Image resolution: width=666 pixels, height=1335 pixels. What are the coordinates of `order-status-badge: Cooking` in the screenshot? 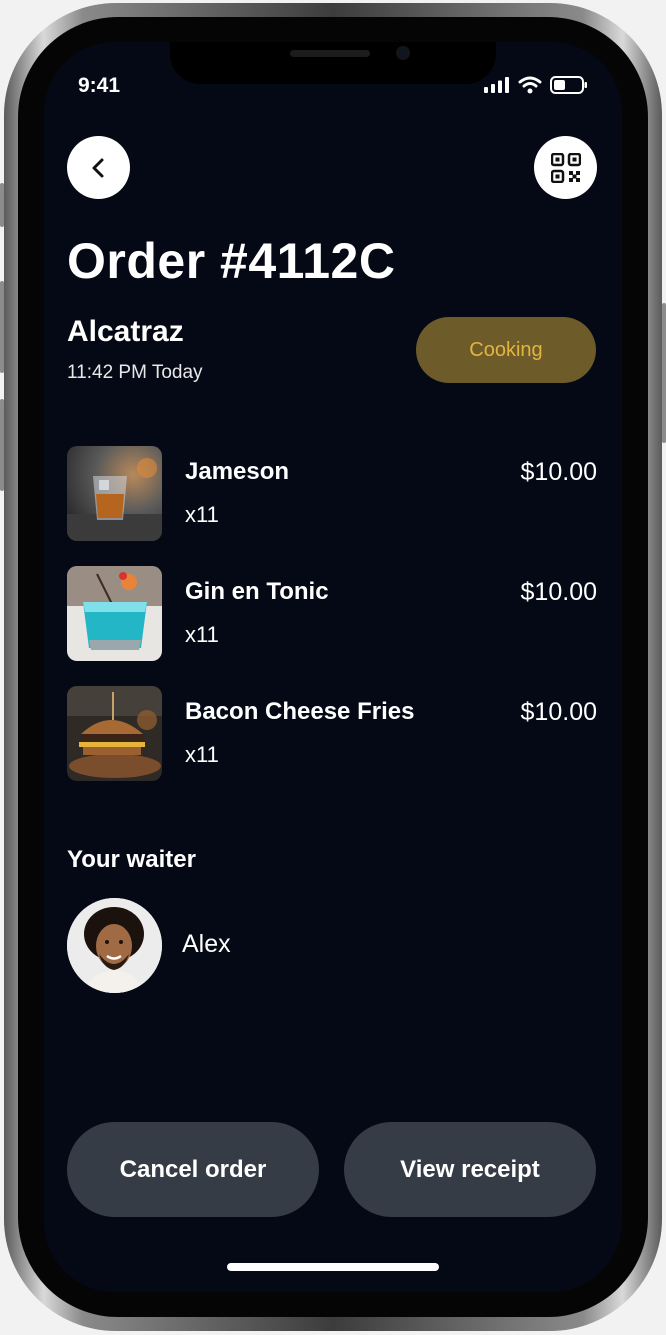 It's located at (506, 350).